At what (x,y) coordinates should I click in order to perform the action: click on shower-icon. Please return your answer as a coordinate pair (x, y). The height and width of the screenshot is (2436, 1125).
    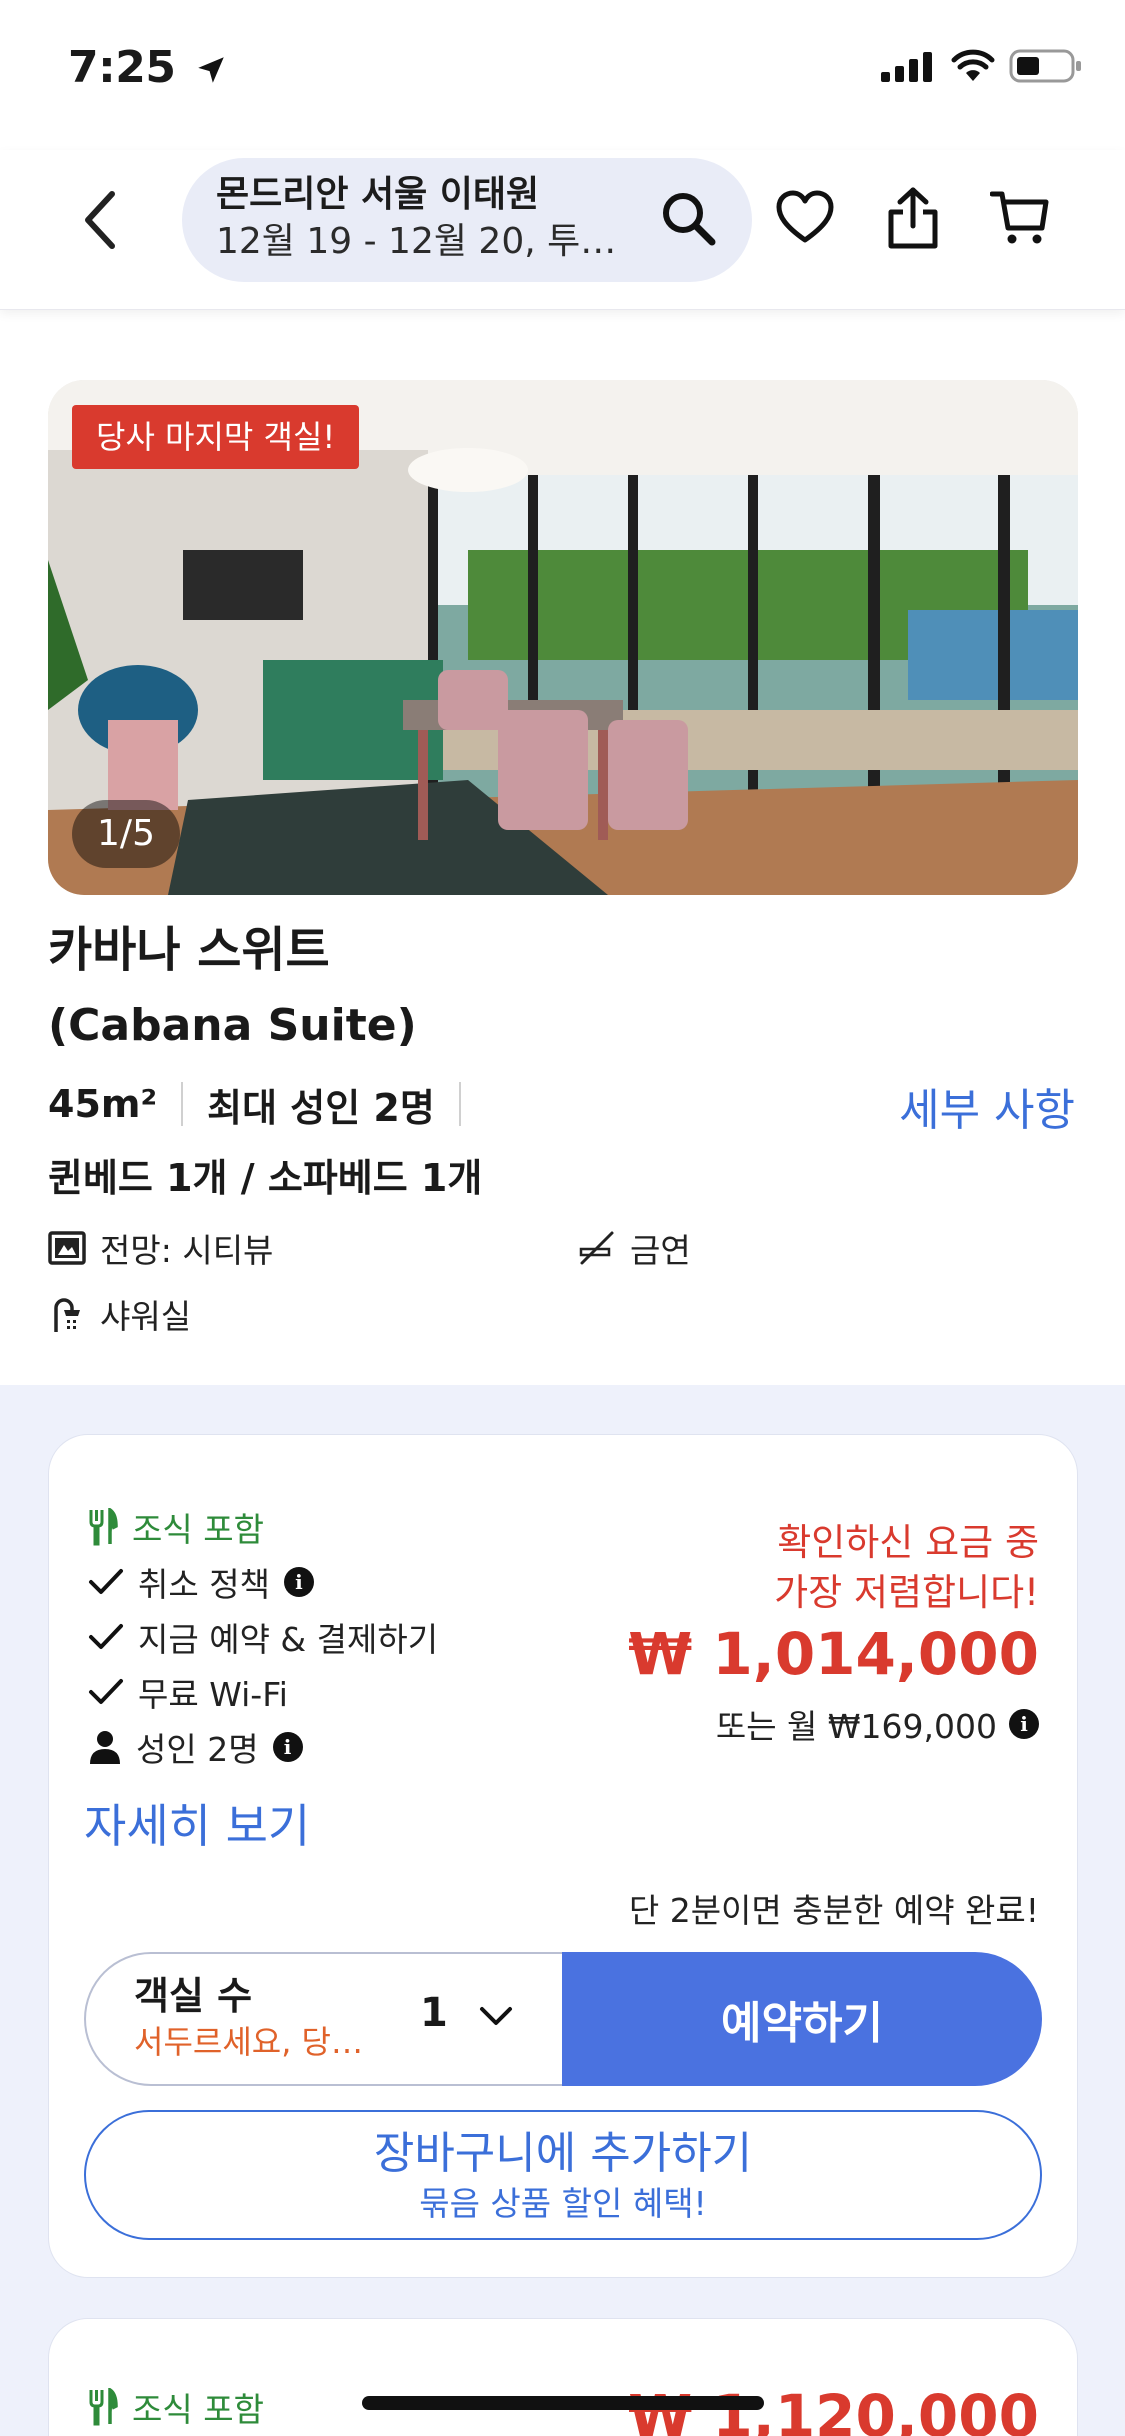
    Looking at the image, I should click on (67, 1315).